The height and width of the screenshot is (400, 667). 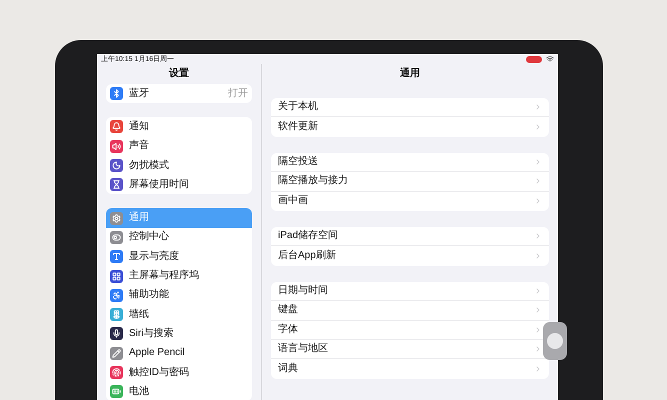 I want to click on detail-title: 通用, so click(x=410, y=73).